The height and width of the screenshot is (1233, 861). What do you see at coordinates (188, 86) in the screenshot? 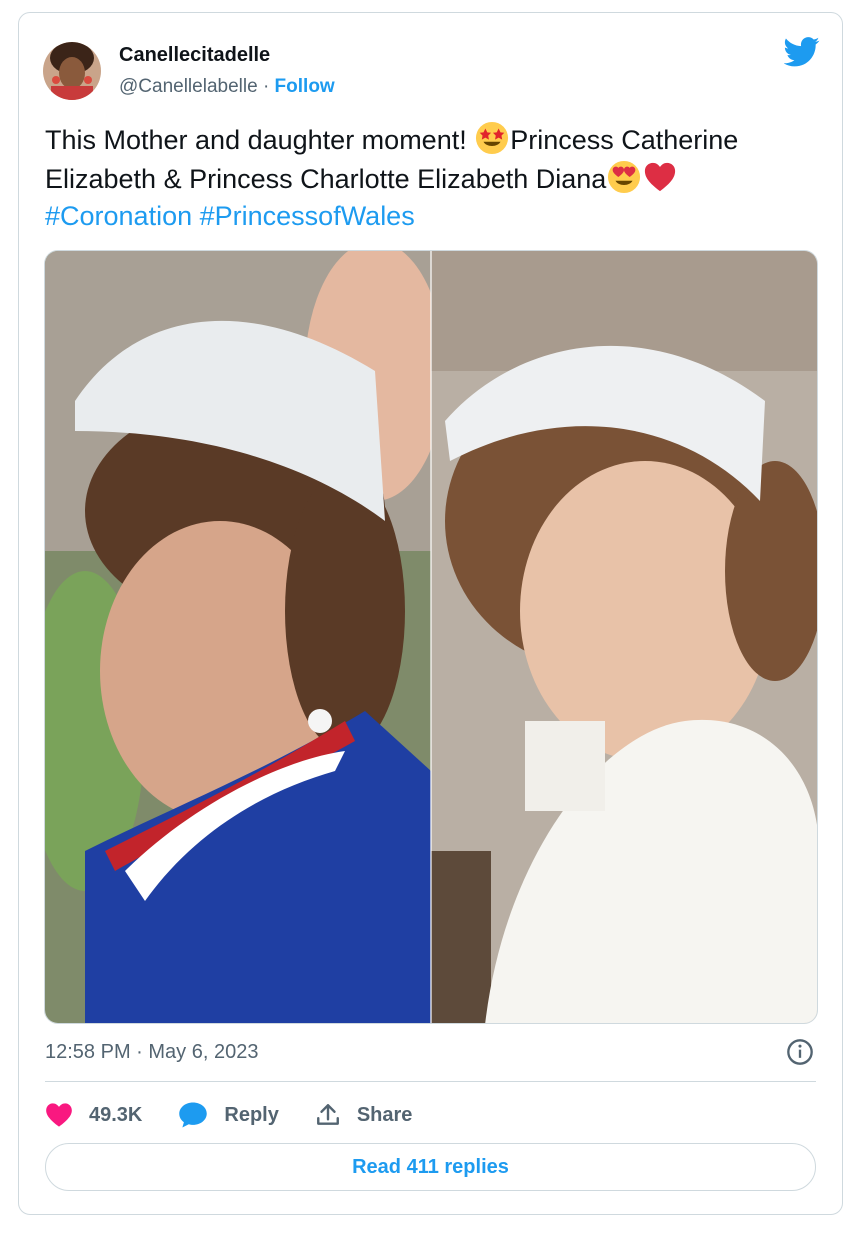
I see `user-handle: @Canellelabelle` at bounding box center [188, 86].